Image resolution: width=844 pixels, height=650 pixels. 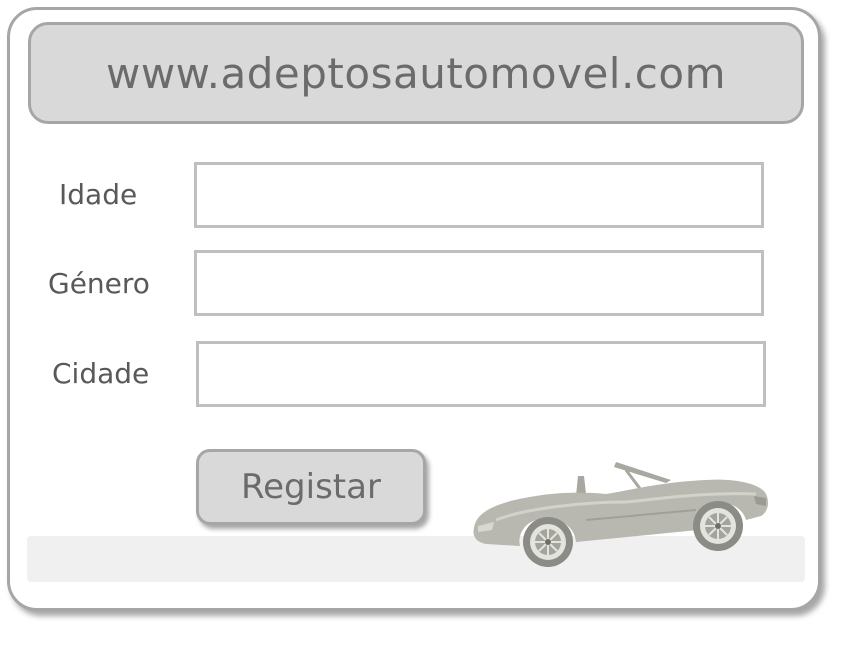 What do you see at coordinates (481, 374) in the screenshot?
I see `city-input` at bounding box center [481, 374].